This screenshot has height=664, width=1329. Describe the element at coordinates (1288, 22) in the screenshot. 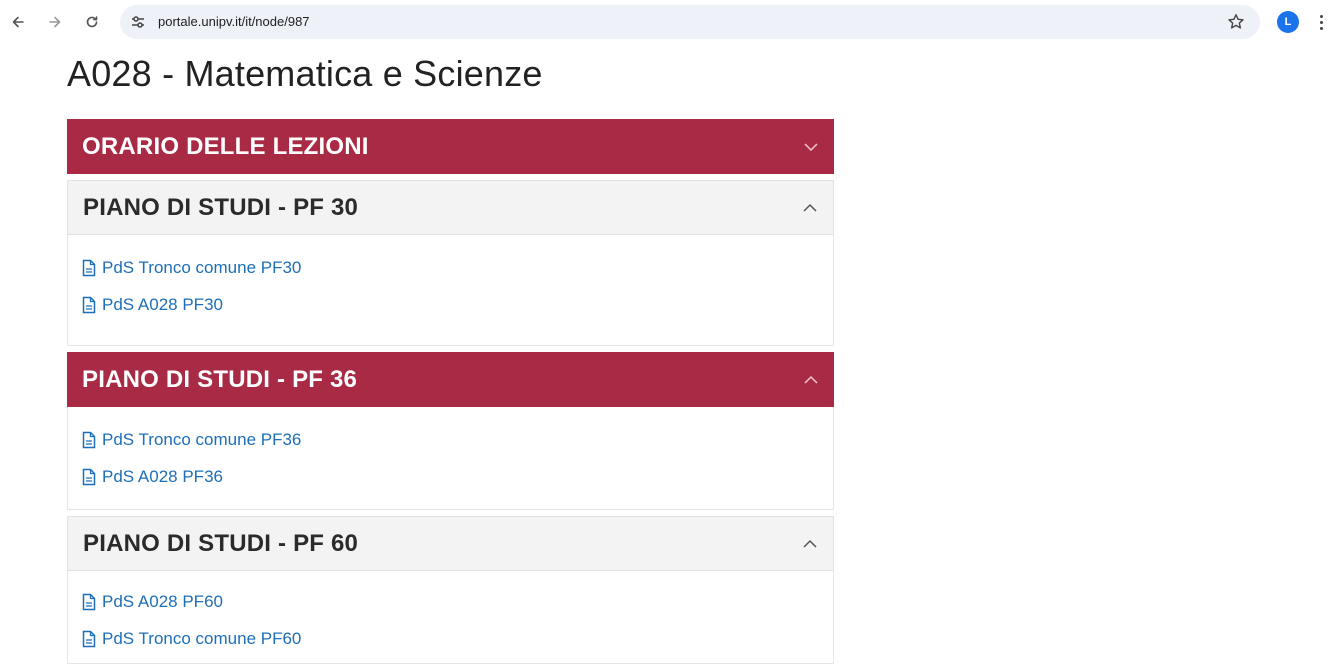

I see `profile-avatar: L` at that location.